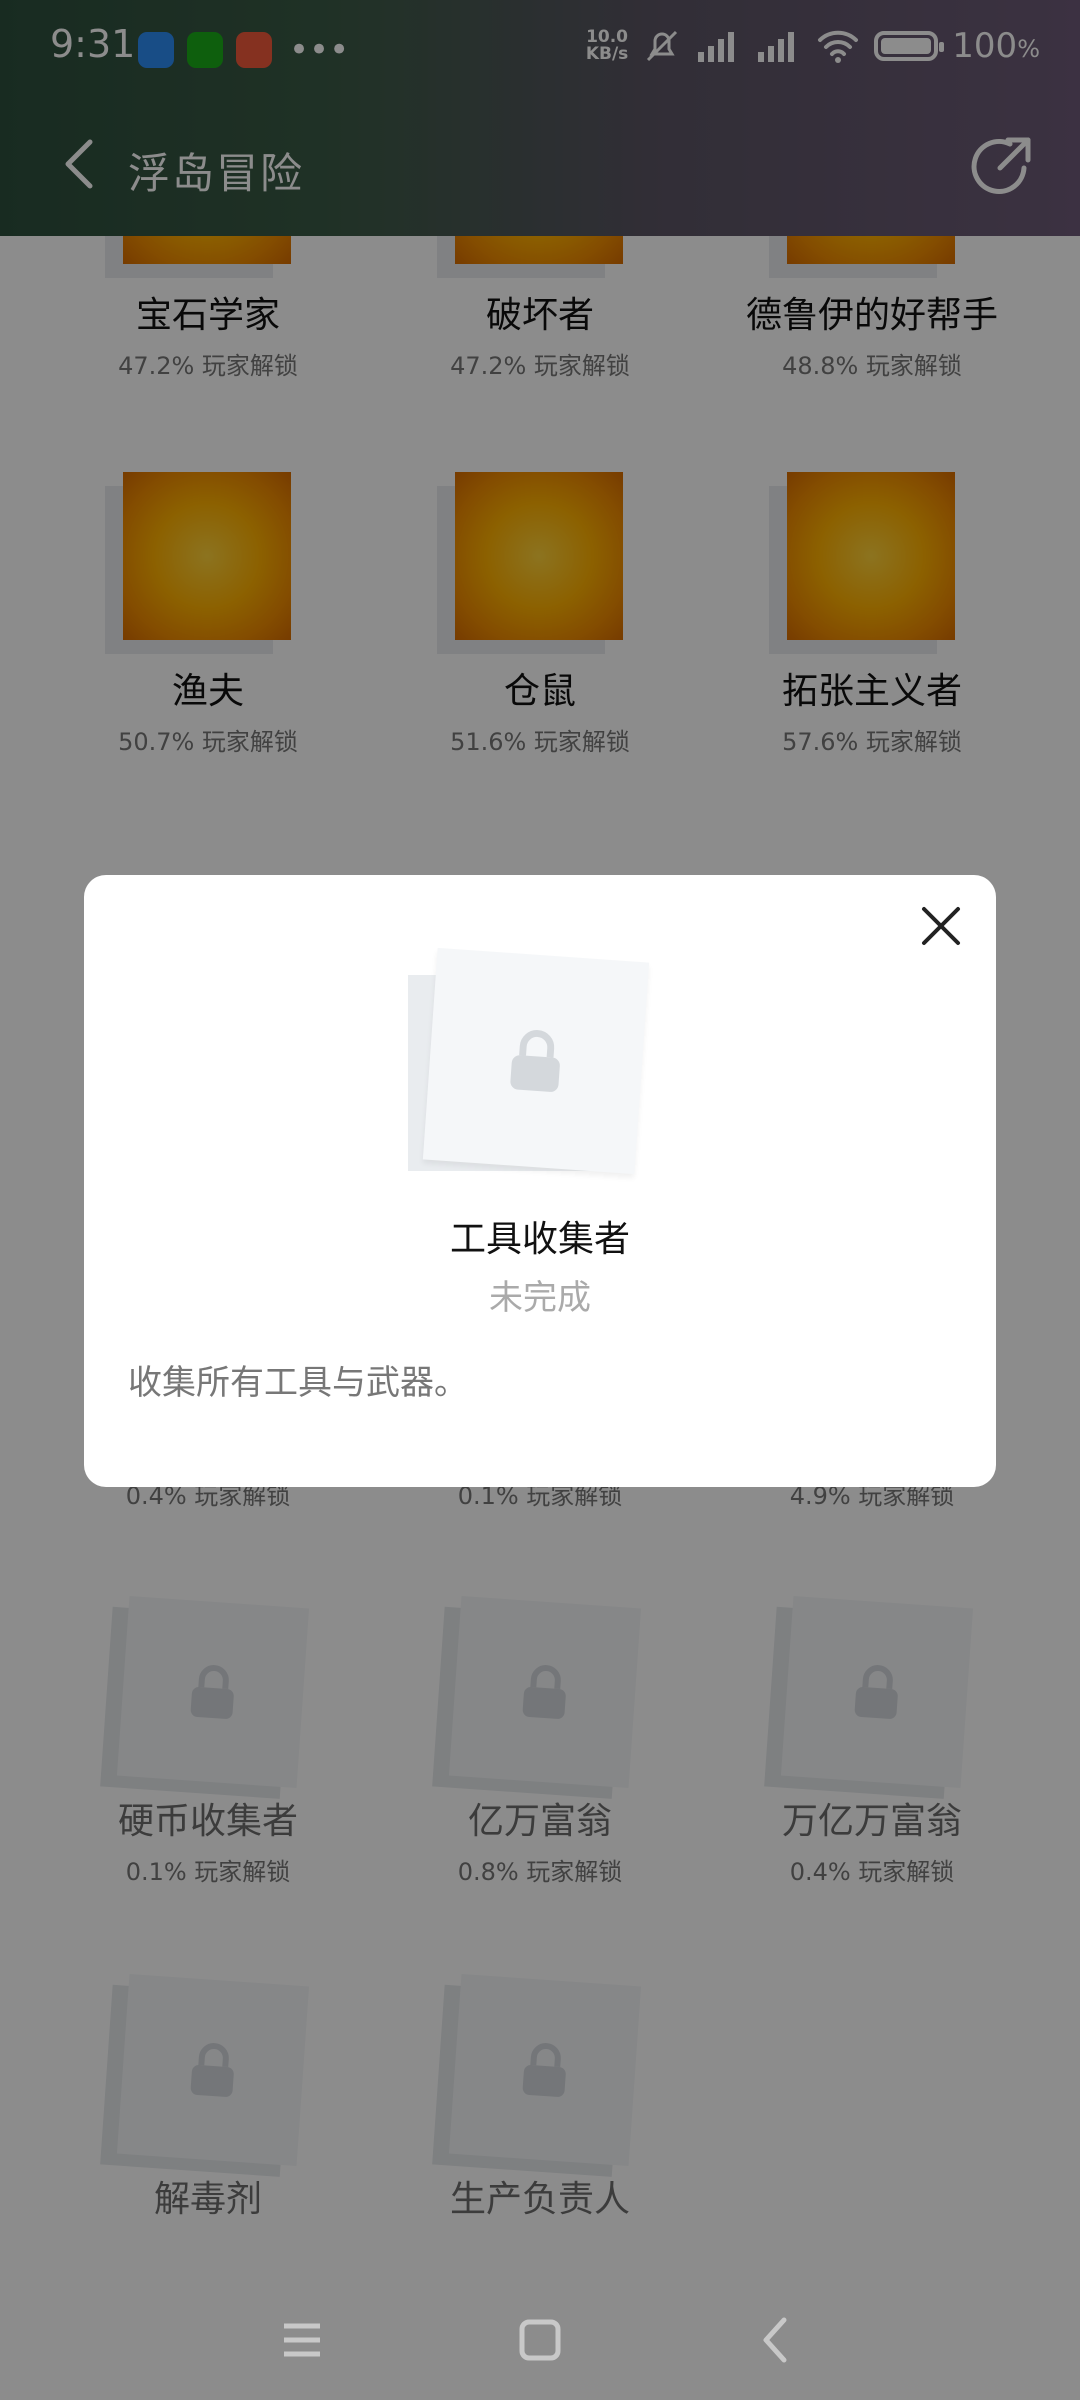 The height and width of the screenshot is (2400, 1080). What do you see at coordinates (298, 1383) in the screenshot?
I see `dialog-description: 收集所有工具与武器。` at bounding box center [298, 1383].